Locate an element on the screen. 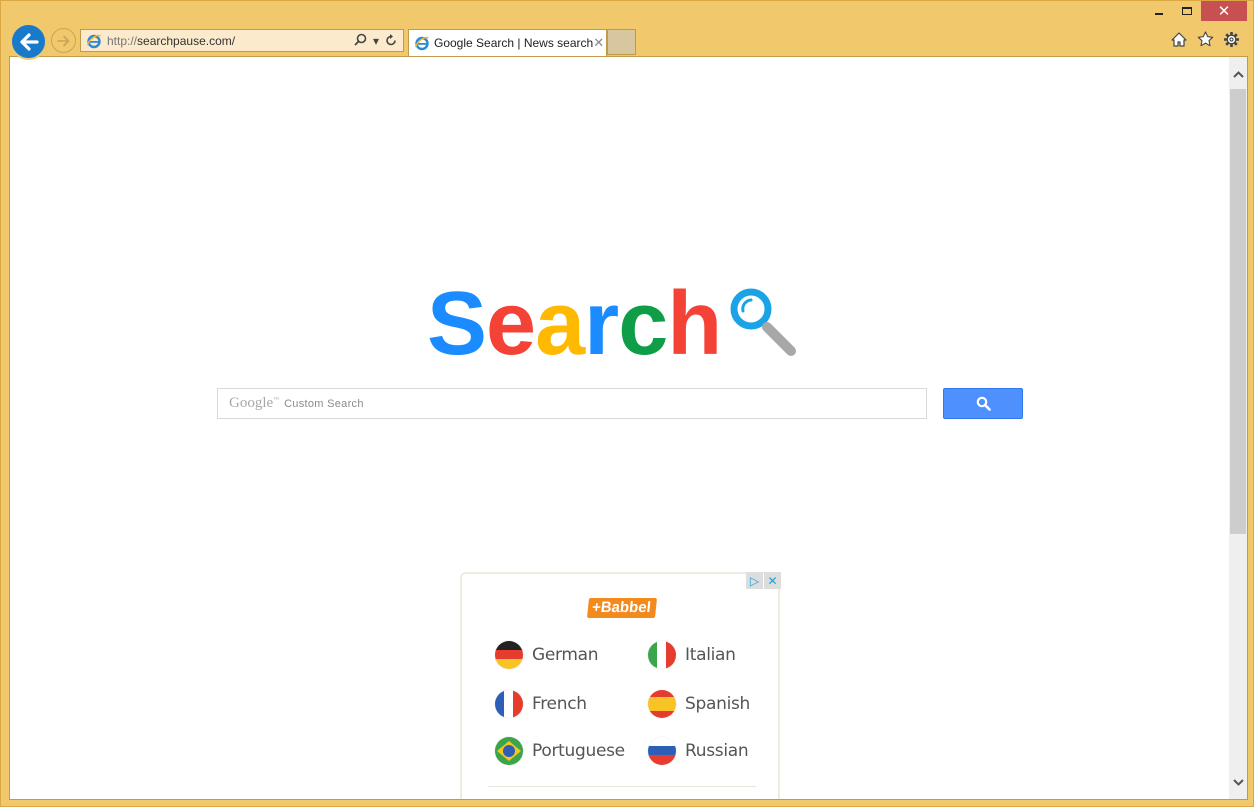 This screenshot has width=1254, height=807. language-name: German is located at coordinates (565, 655).